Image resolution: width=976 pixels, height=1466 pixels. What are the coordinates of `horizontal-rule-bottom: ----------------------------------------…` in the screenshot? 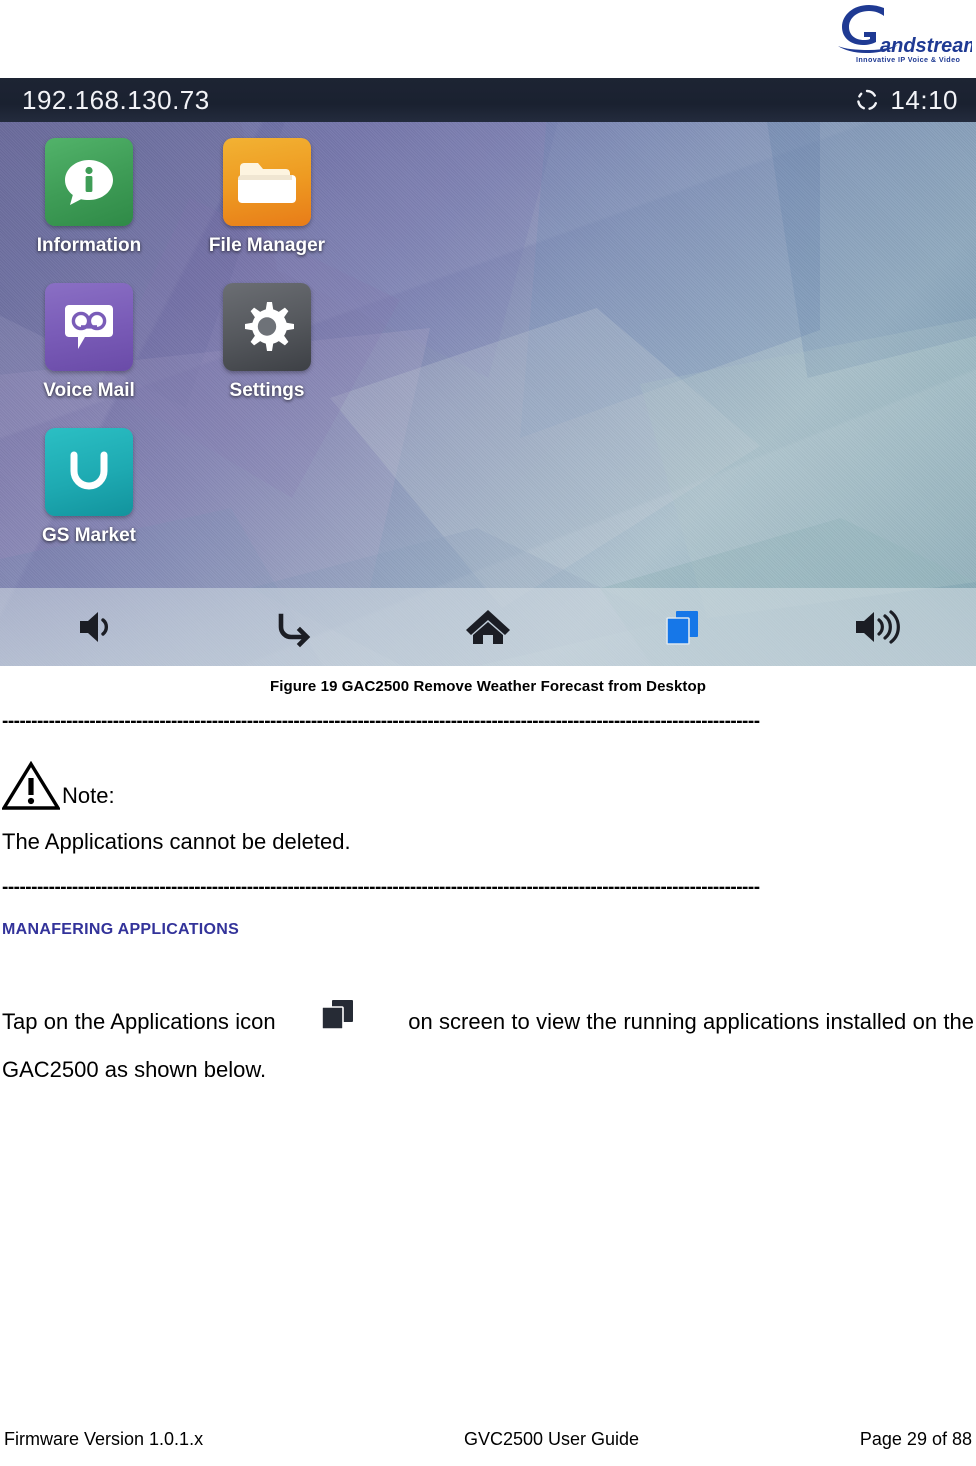 It's located at (381, 888).